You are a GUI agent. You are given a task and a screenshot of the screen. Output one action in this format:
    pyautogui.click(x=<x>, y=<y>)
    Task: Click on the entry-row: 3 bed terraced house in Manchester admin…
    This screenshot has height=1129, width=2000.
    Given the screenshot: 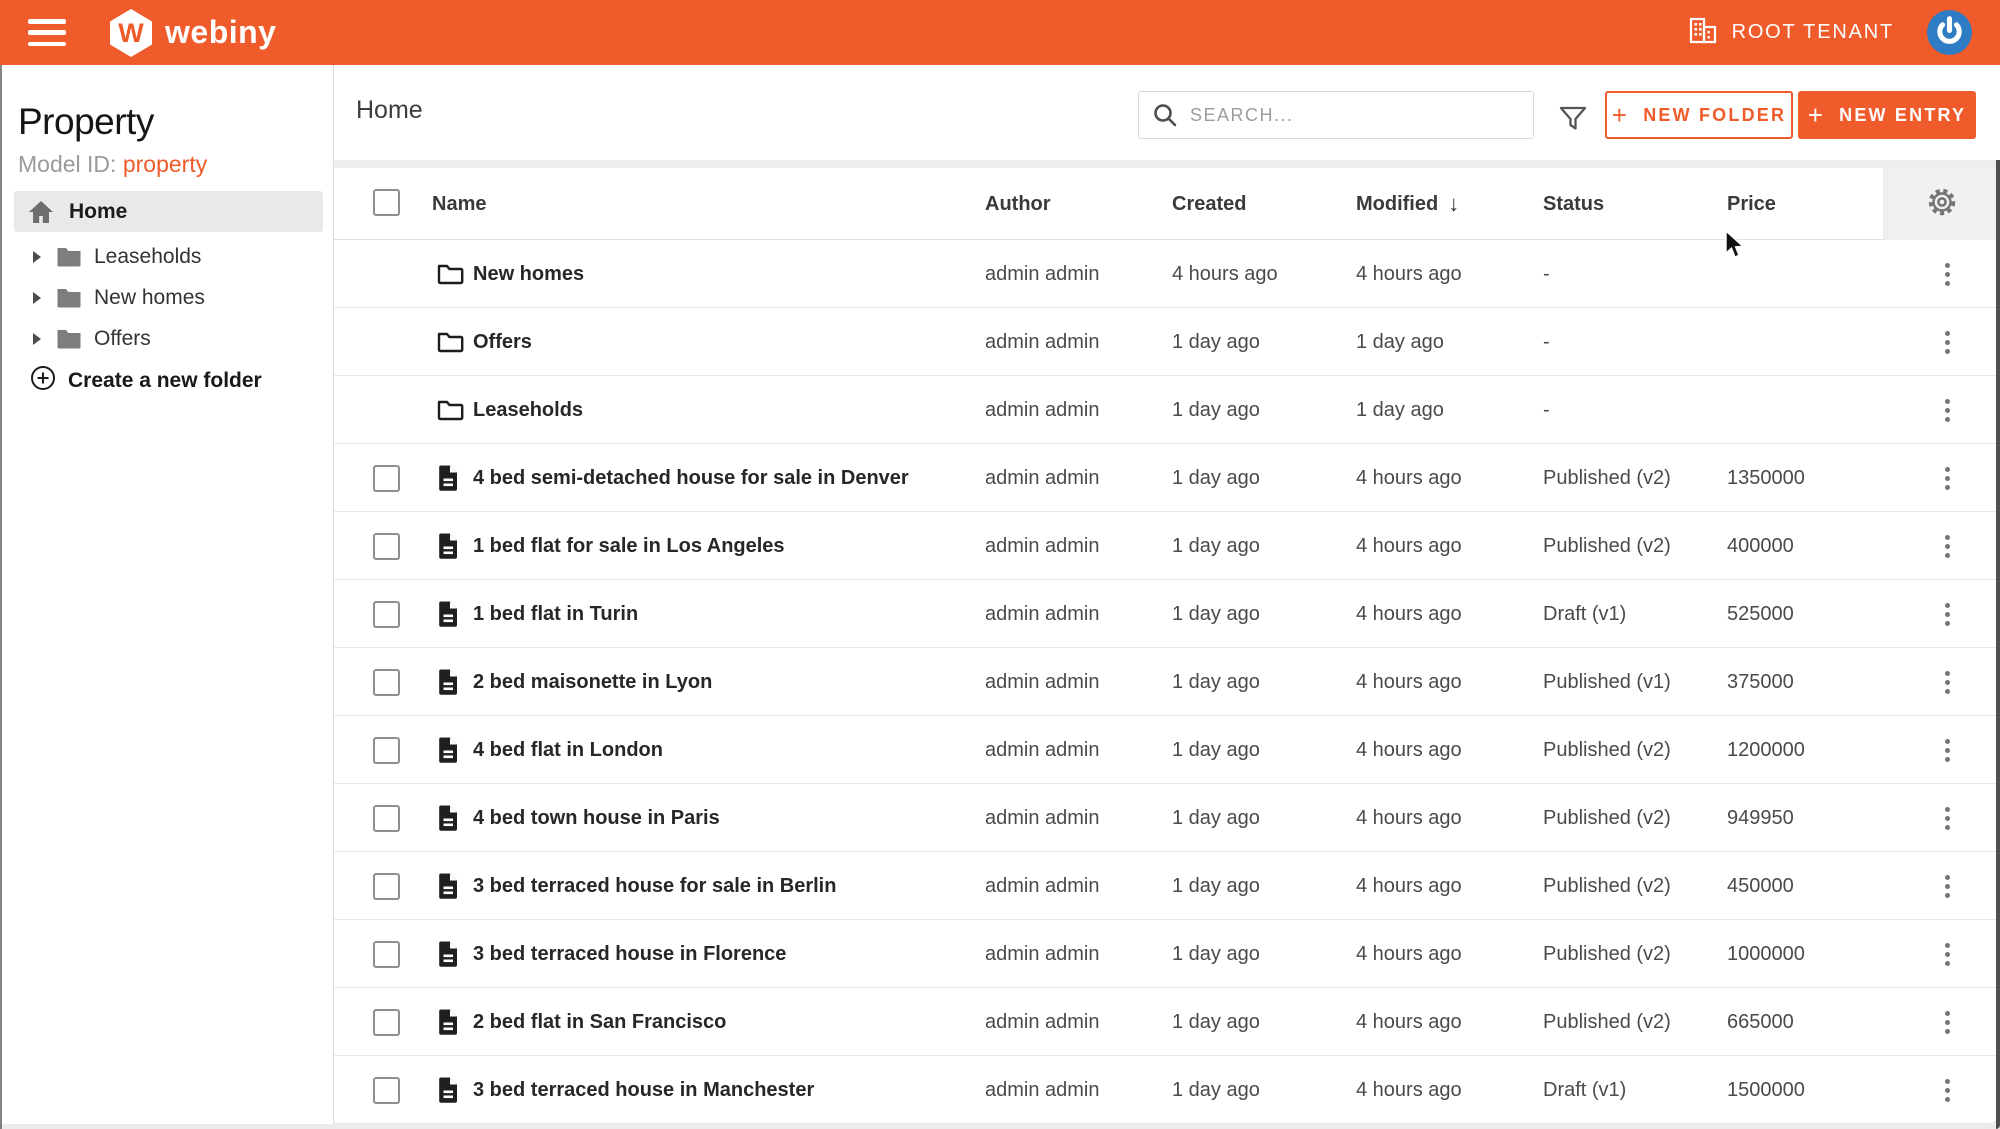 What is the action you would take?
    pyautogui.click(x=1167, y=1090)
    